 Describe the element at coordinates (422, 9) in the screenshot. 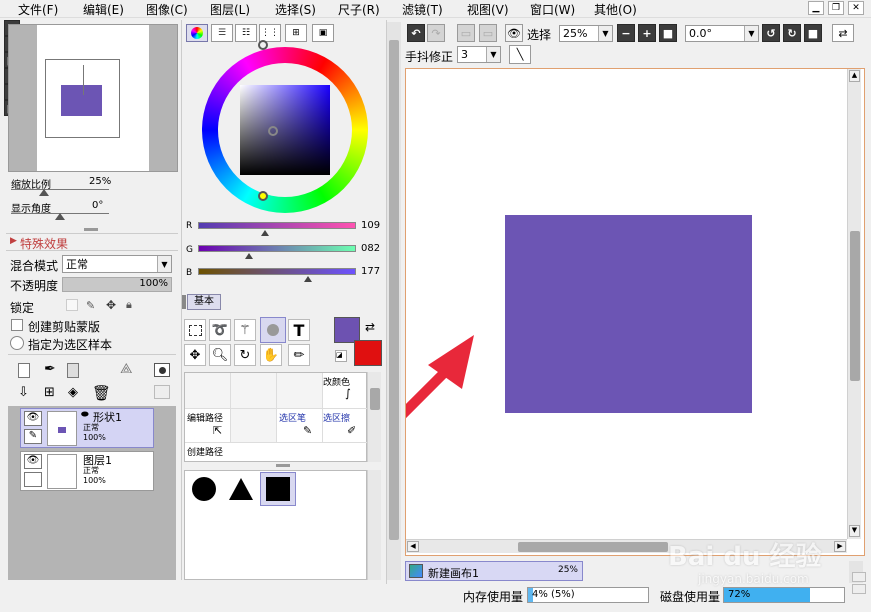

I see `menu-filter: 滤镜(T)` at that location.